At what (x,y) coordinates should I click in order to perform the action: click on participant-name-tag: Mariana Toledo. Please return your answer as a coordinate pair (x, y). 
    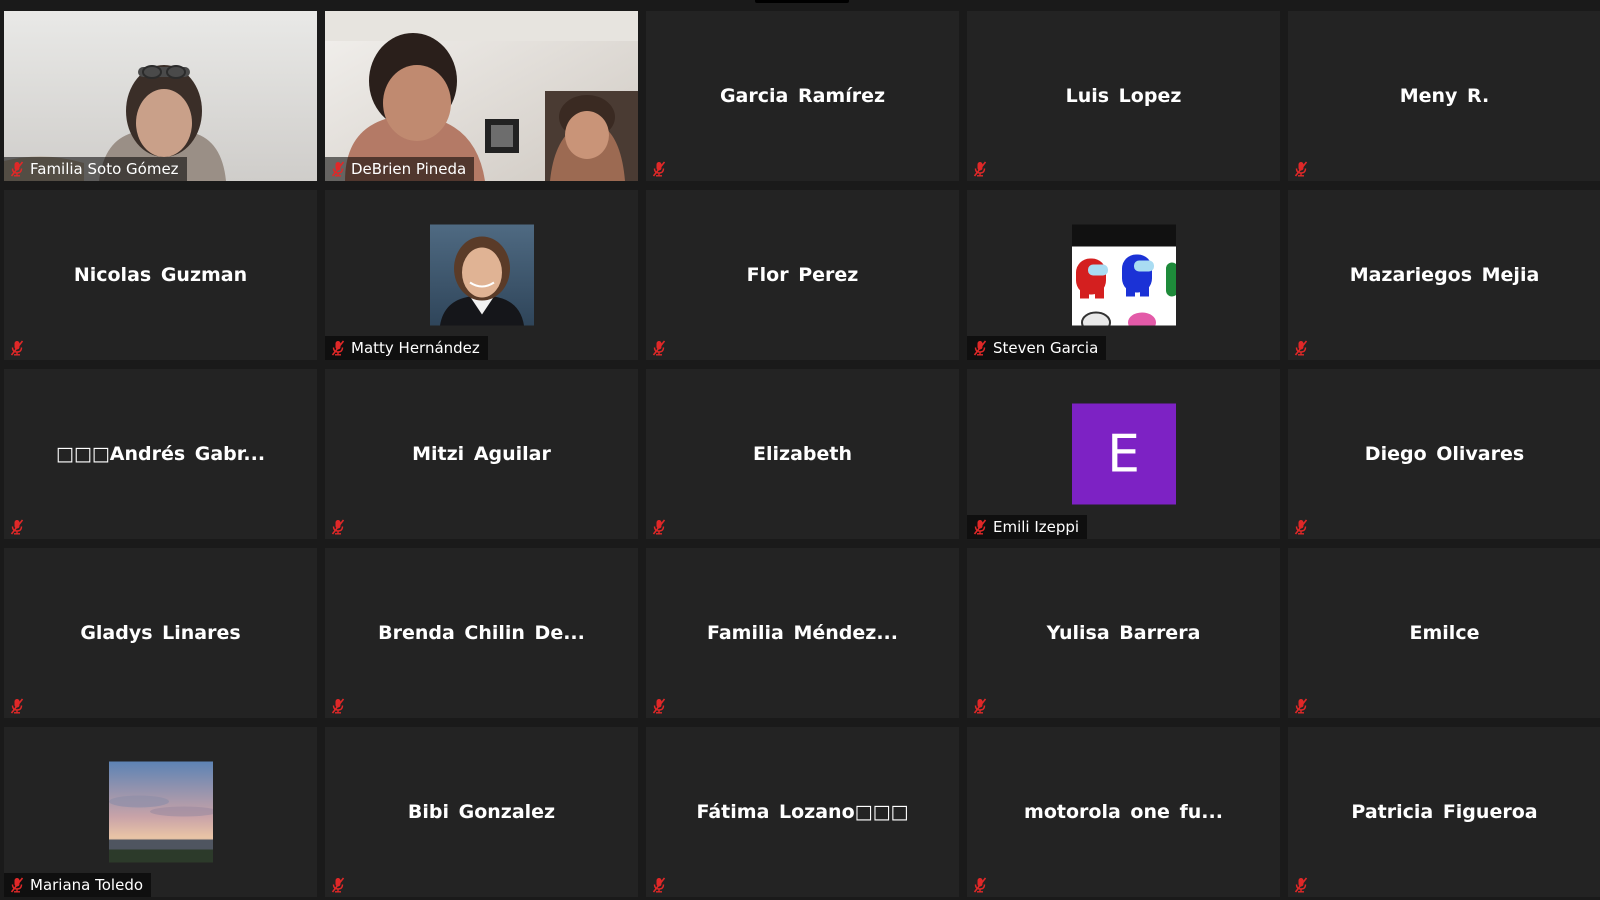
    Looking at the image, I should click on (78, 885).